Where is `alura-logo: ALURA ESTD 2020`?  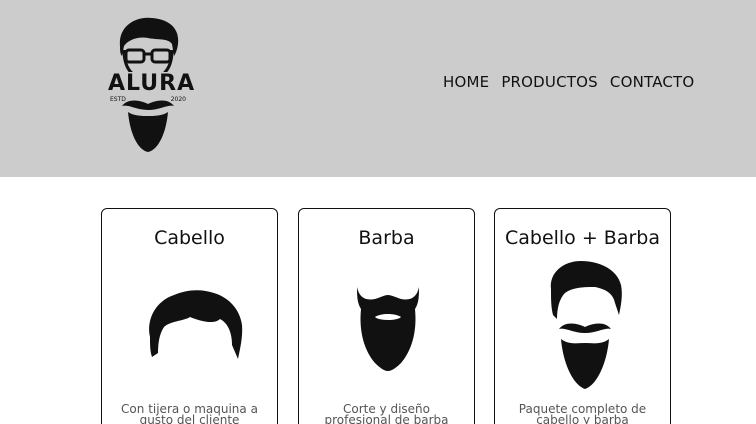 alura-logo: ALURA ESTD 2020 is located at coordinates (152, 86).